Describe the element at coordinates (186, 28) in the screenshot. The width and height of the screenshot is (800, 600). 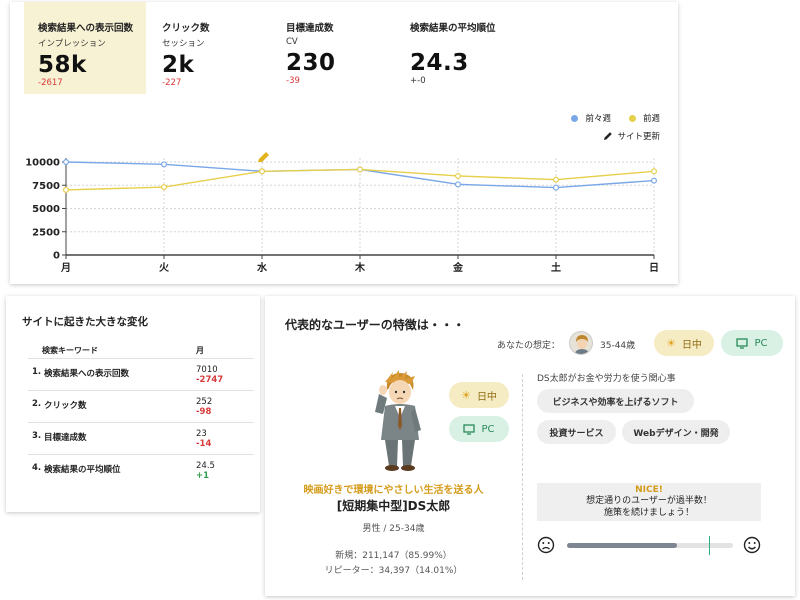
I see `metric-title: クリック数` at that location.